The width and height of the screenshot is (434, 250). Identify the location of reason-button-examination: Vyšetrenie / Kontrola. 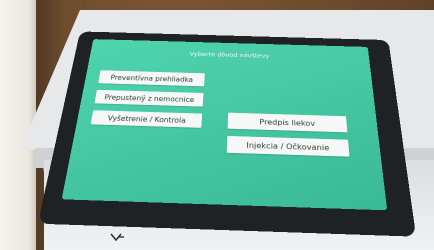
(146, 119).